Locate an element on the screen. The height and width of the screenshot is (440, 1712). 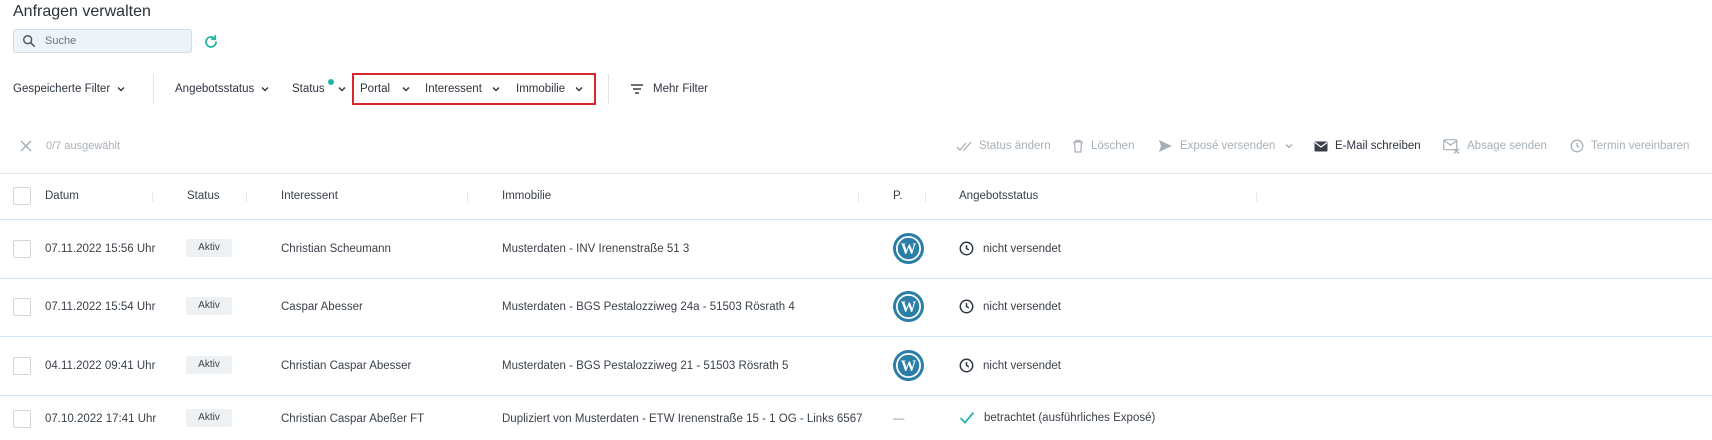
column-header-interessent: Interessent is located at coordinates (309, 196).